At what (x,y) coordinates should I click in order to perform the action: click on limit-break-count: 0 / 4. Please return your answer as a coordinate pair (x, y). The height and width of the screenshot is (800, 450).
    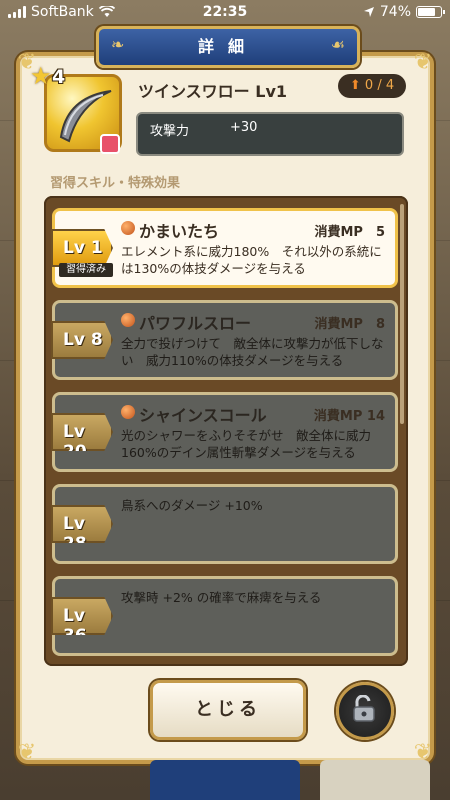
    Looking at the image, I should click on (379, 85).